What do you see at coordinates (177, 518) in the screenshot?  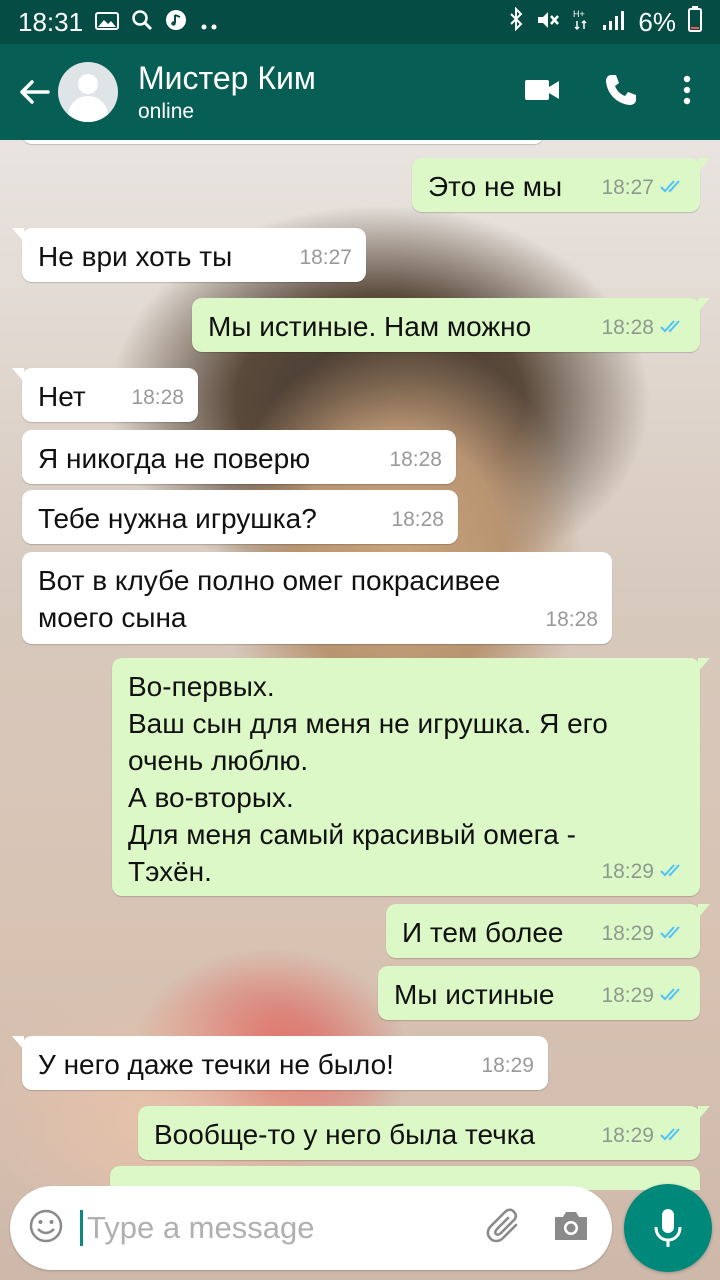 I see `message-text: Тебе нужна игрушка?` at bounding box center [177, 518].